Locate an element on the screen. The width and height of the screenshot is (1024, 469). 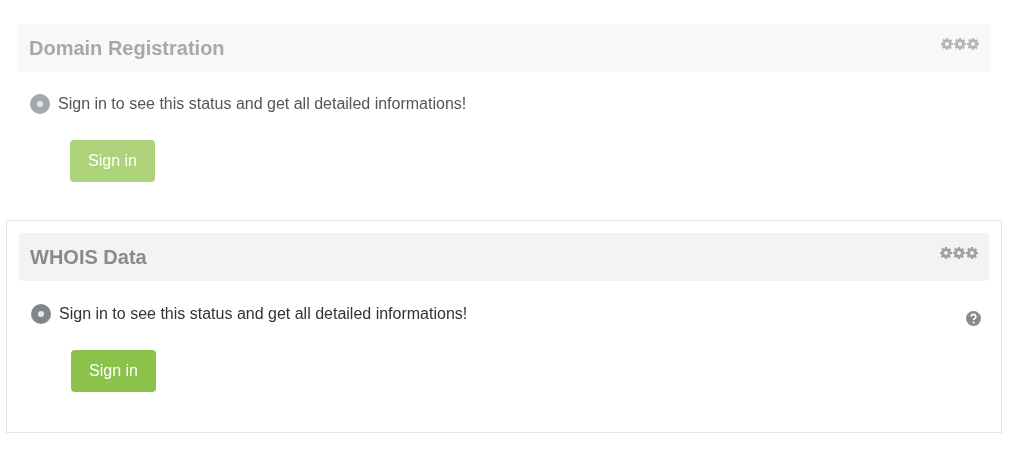
help-icon is located at coordinates (973, 318).